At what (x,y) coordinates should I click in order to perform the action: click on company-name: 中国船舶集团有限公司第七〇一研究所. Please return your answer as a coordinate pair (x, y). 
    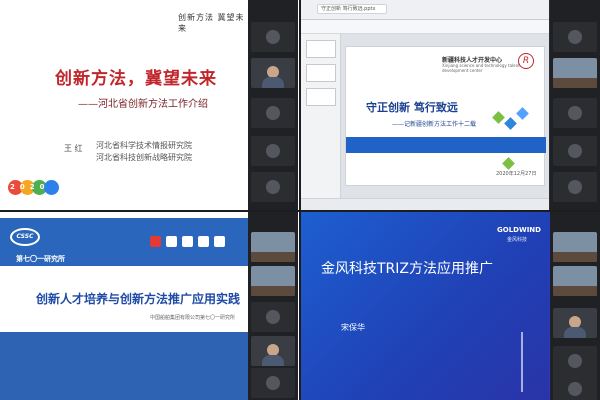
    Looking at the image, I should click on (193, 318).